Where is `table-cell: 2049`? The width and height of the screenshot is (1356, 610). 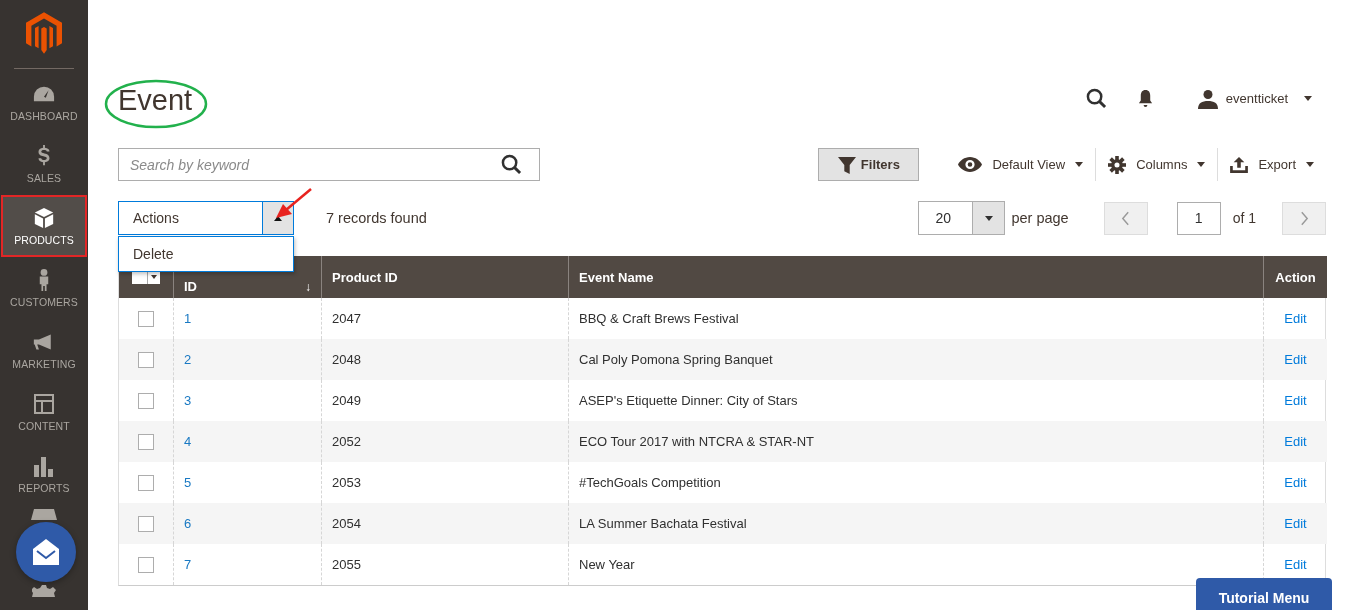 table-cell: 2049 is located at coordinates (346, 400).